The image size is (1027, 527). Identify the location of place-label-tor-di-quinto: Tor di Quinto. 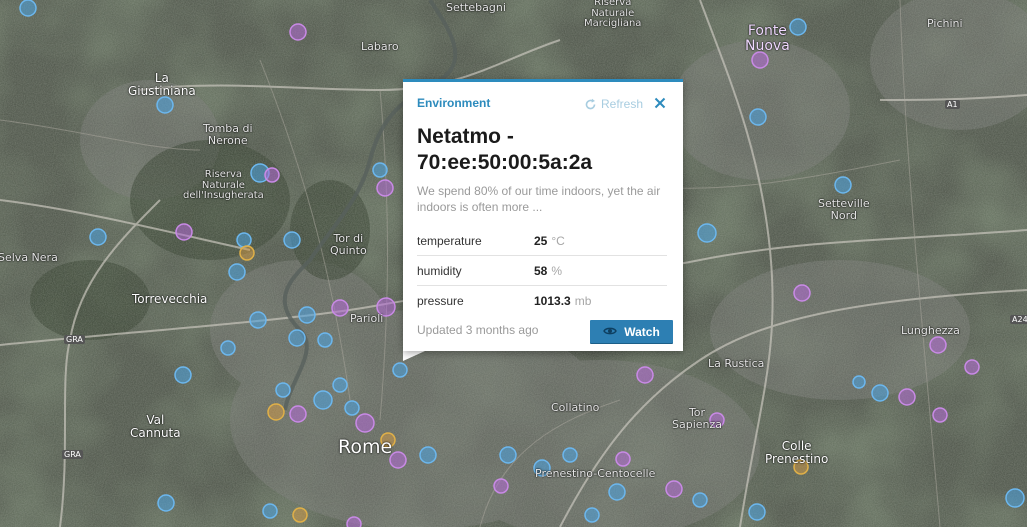
(348, 244).